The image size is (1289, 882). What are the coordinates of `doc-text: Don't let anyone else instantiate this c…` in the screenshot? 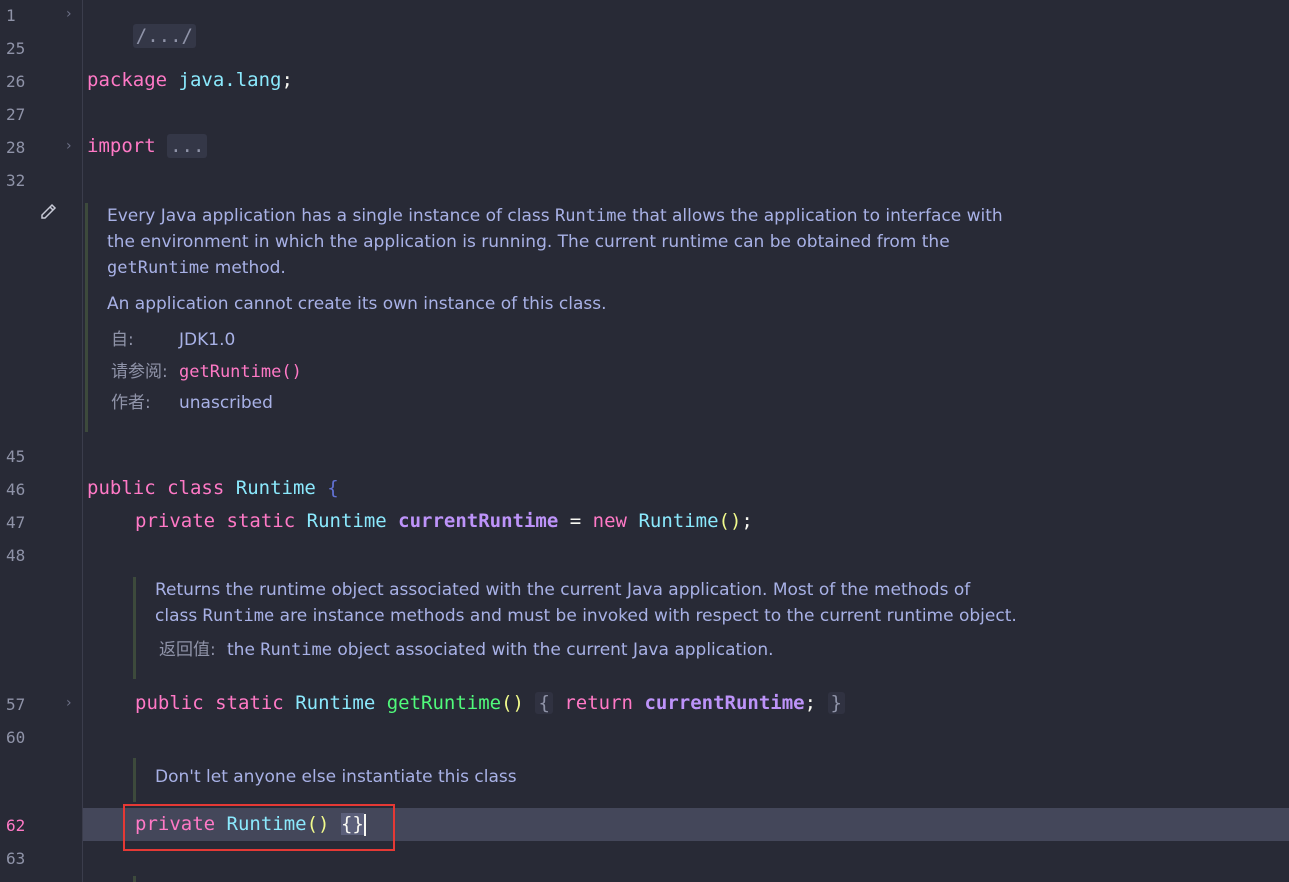 It's located at (336, 777).